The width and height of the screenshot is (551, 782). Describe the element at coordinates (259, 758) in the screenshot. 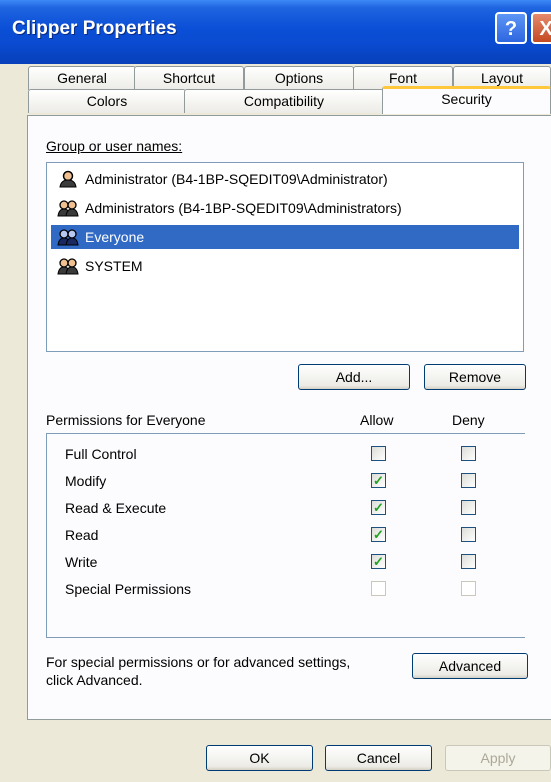

I see `ok-button: OK` at that location.